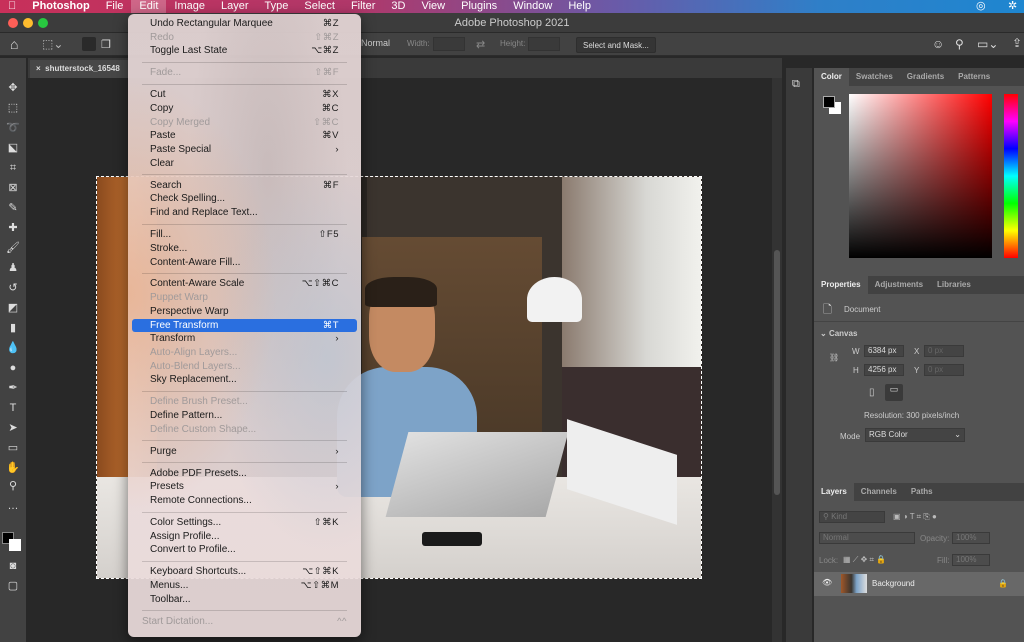 The width and height of the screenshot is (1024, 642). Describe the element at coordinates (13, 348) in the screenshot. I see `blur-tool-icon: 💧` at that location.